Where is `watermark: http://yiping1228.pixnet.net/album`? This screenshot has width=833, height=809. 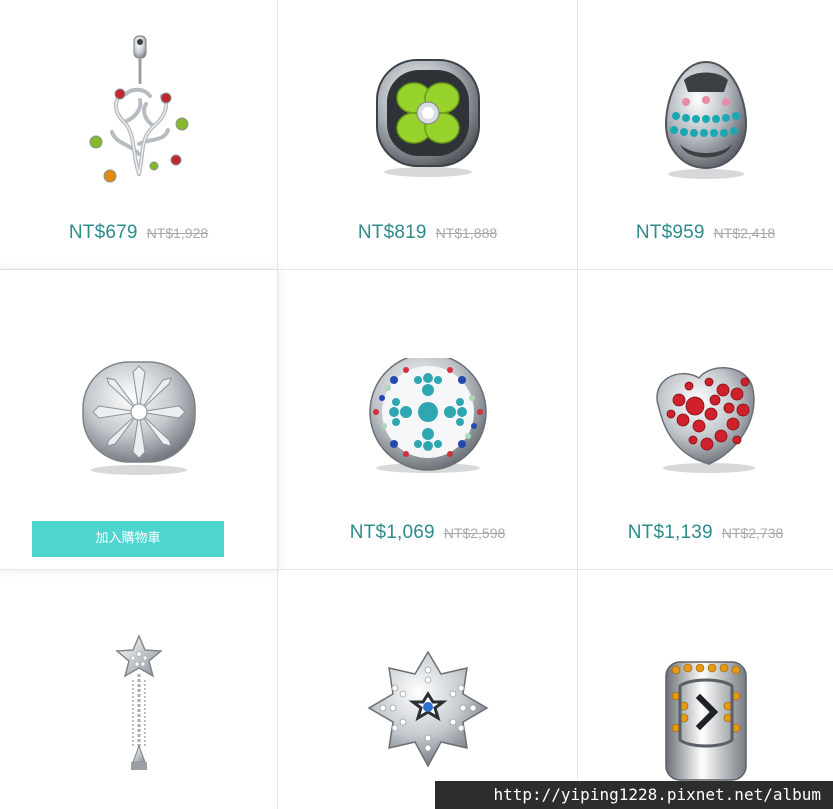
watermark: http://yiping1228.pixnet.net/album is located at coordinates (634, 795).